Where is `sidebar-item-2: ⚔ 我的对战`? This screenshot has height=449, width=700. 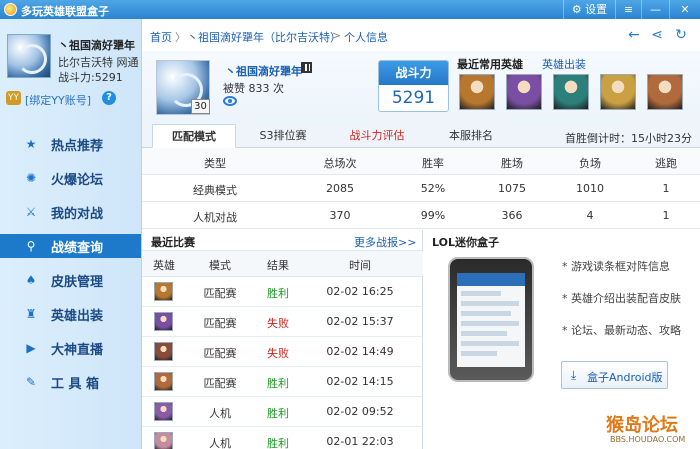
sidebar-item-2: ⚔ 我的对战 is located at coordinates (70, 212).